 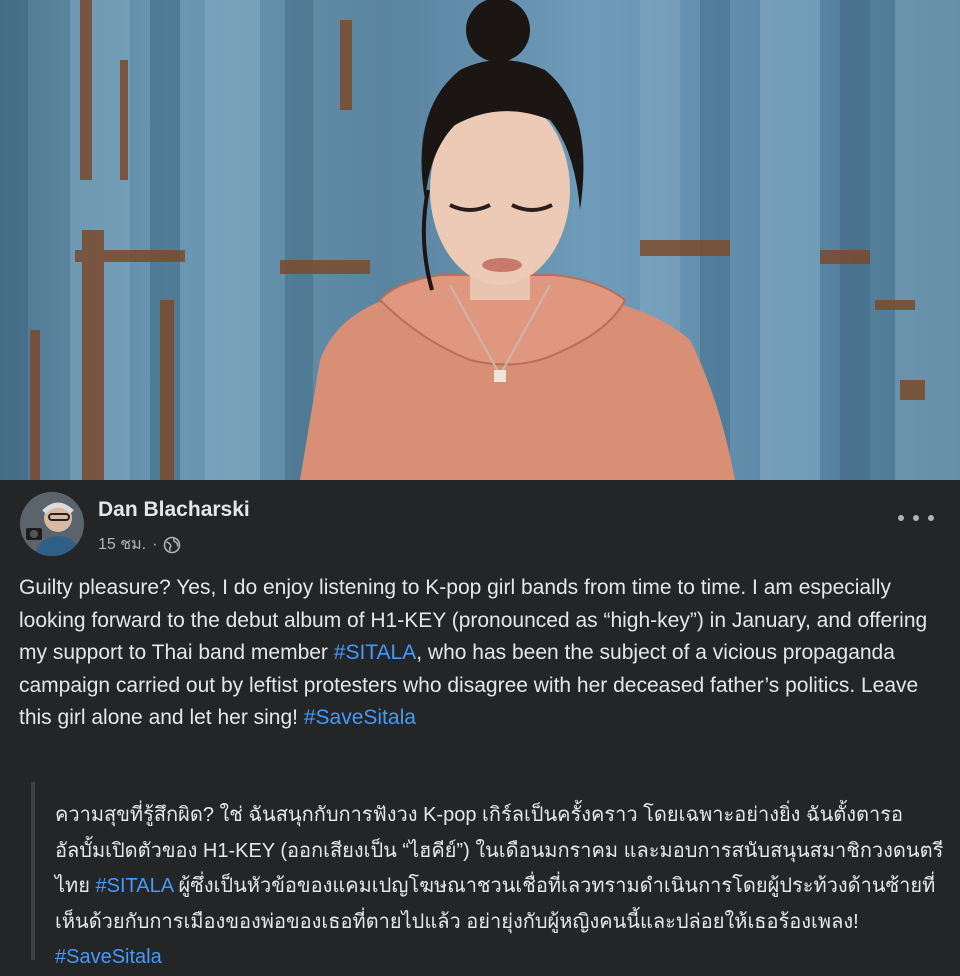 I want to click on avatar, so click(x=52, y=524).